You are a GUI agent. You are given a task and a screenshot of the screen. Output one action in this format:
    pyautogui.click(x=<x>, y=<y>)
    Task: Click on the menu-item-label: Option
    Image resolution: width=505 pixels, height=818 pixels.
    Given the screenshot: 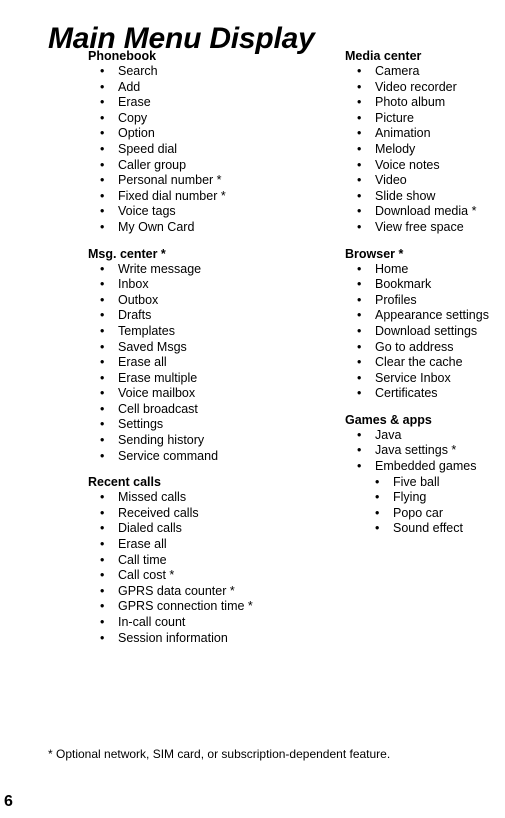 What is the action you would take?
    pyautogui.click(x=136, y=133)
    